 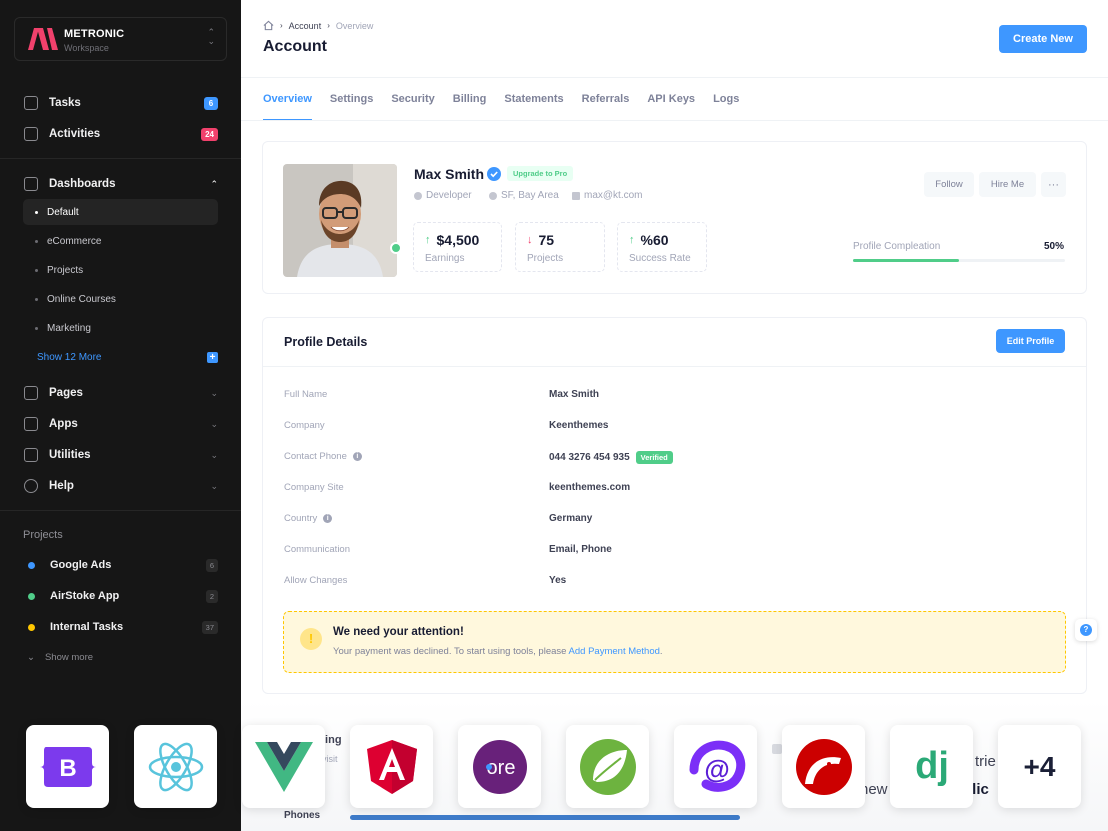 I want to click on edit-profile-button: Edit Profile, so click(x=1030, y=341).